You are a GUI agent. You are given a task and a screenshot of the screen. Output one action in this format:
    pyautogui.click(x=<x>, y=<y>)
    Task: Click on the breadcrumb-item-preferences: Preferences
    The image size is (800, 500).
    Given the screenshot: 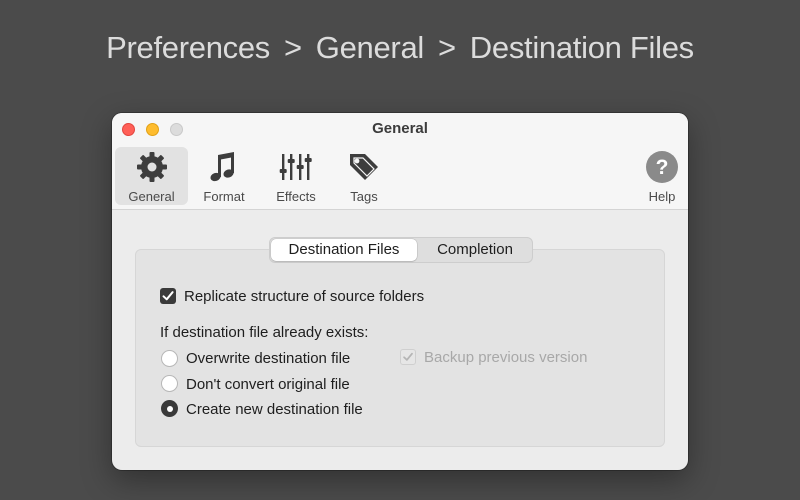 What is the action you would take?
    pyautogui.click(x=188, y=47)
    